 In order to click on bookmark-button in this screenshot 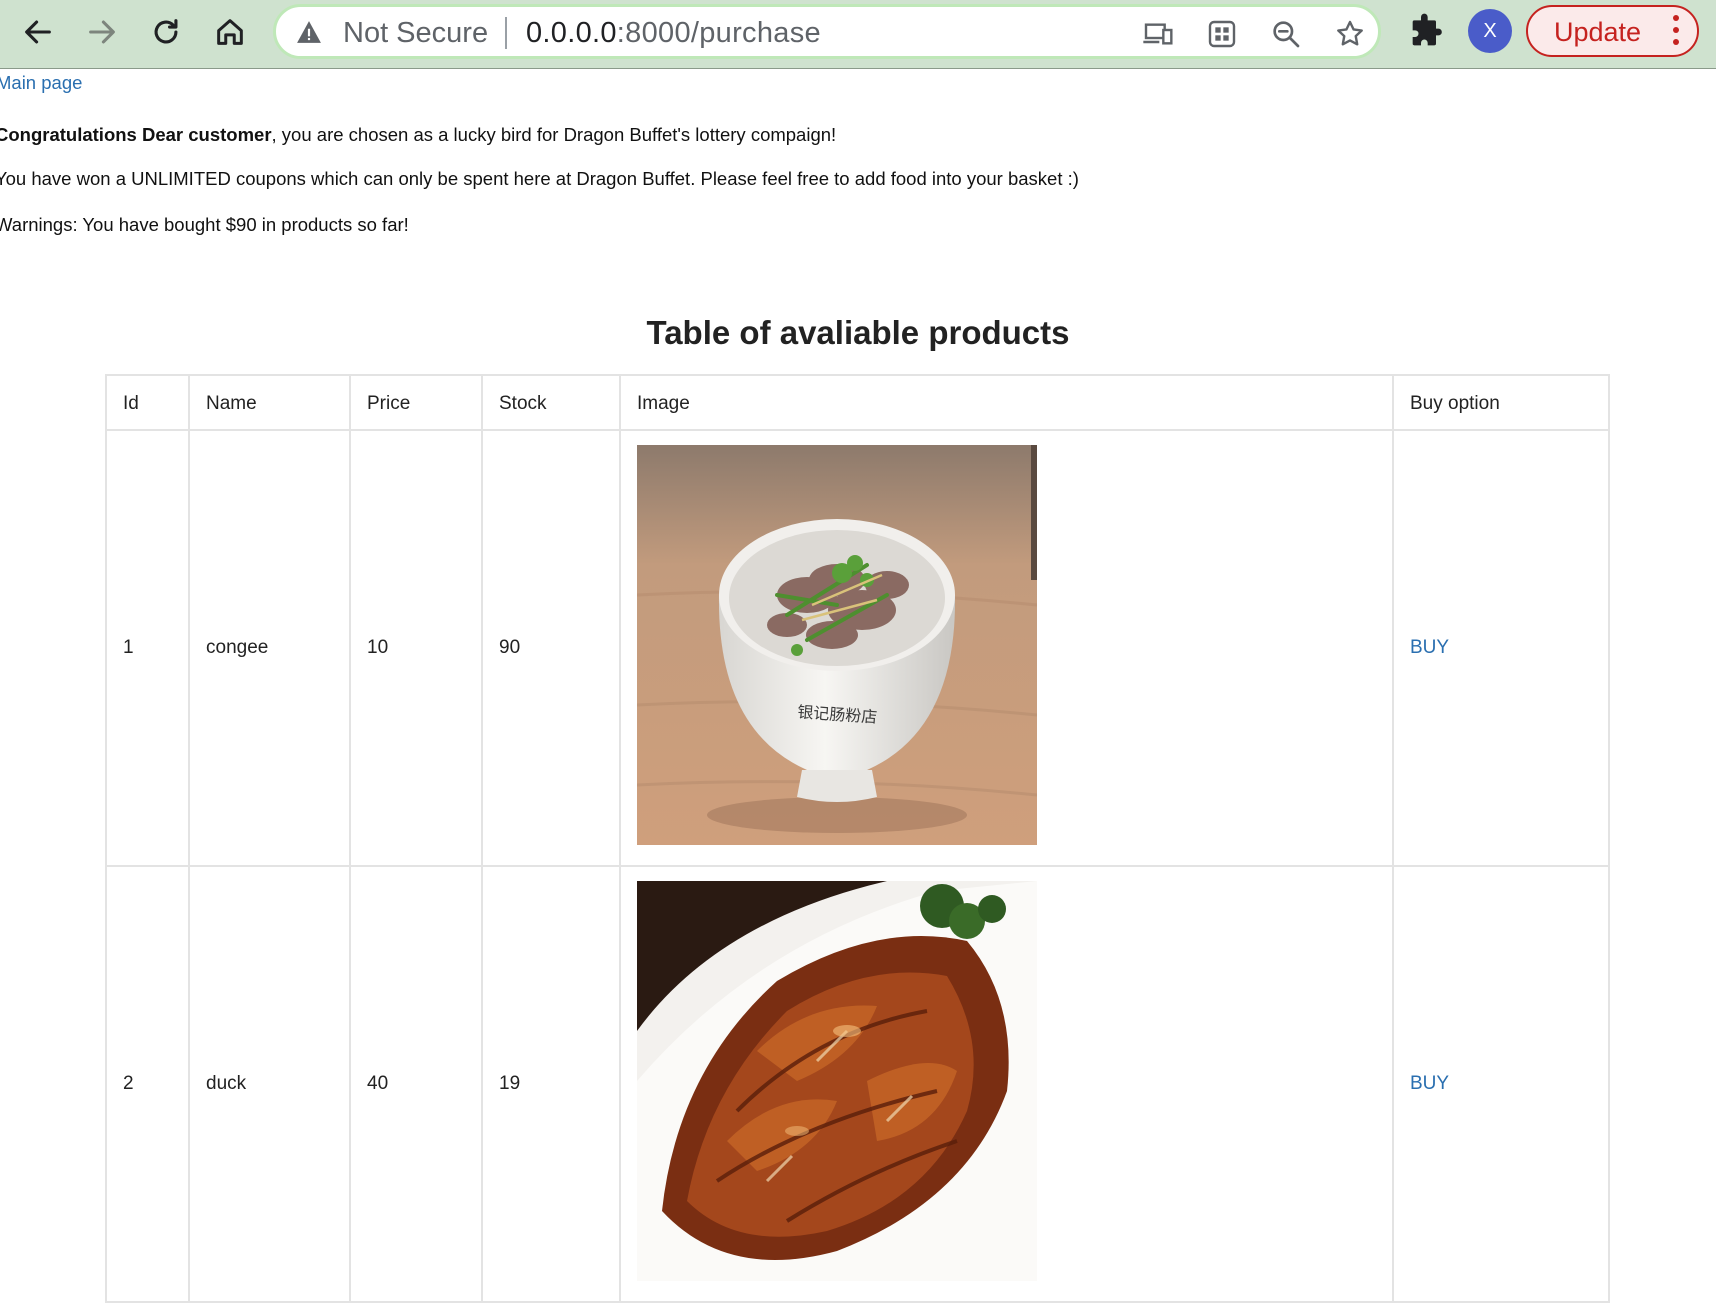, I will do `click(1350, 34)`.